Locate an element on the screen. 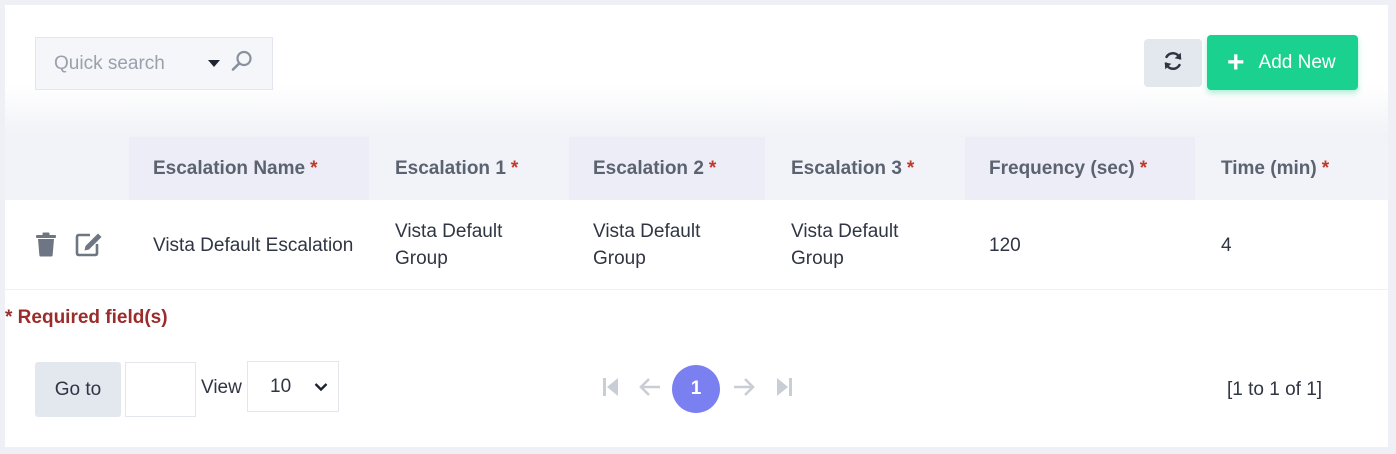 The image size is (1396, 454). refresh-icon is located at coordinates (1173, 63).